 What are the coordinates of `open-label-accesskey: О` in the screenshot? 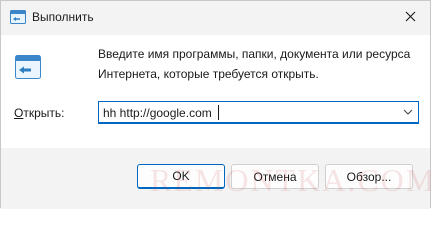 It's located at (19, 113).